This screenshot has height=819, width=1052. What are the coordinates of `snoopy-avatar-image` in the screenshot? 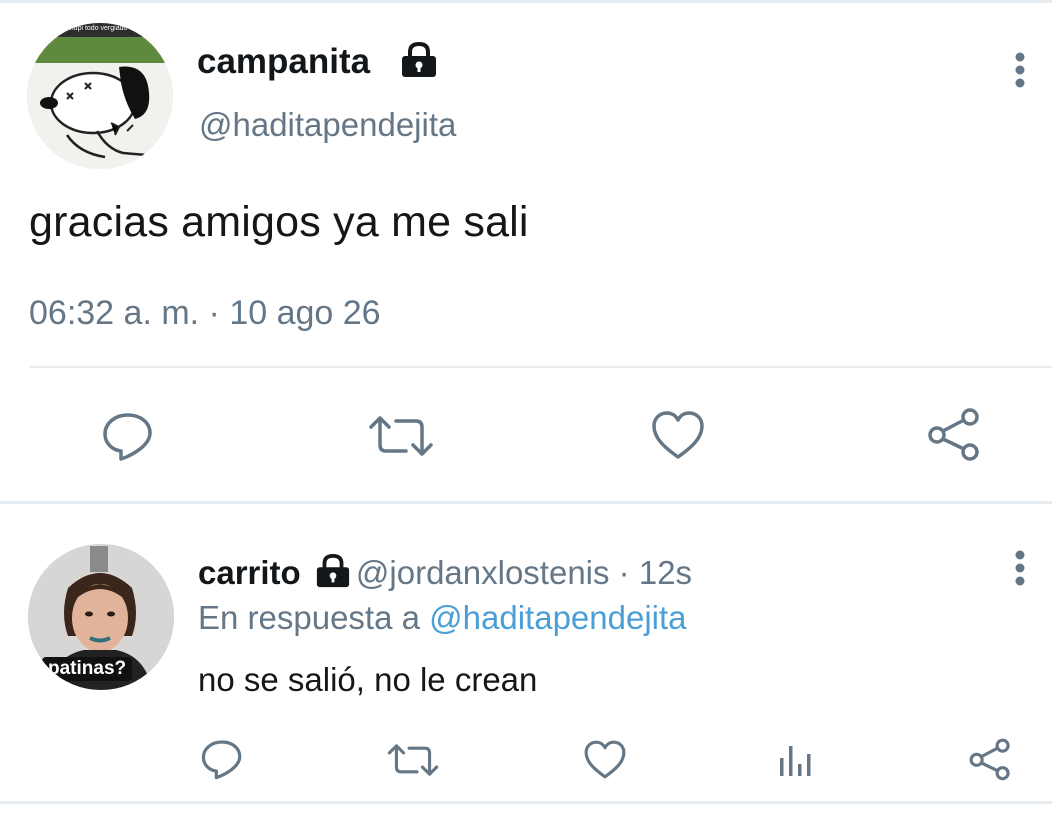 It's located at (100, 96).